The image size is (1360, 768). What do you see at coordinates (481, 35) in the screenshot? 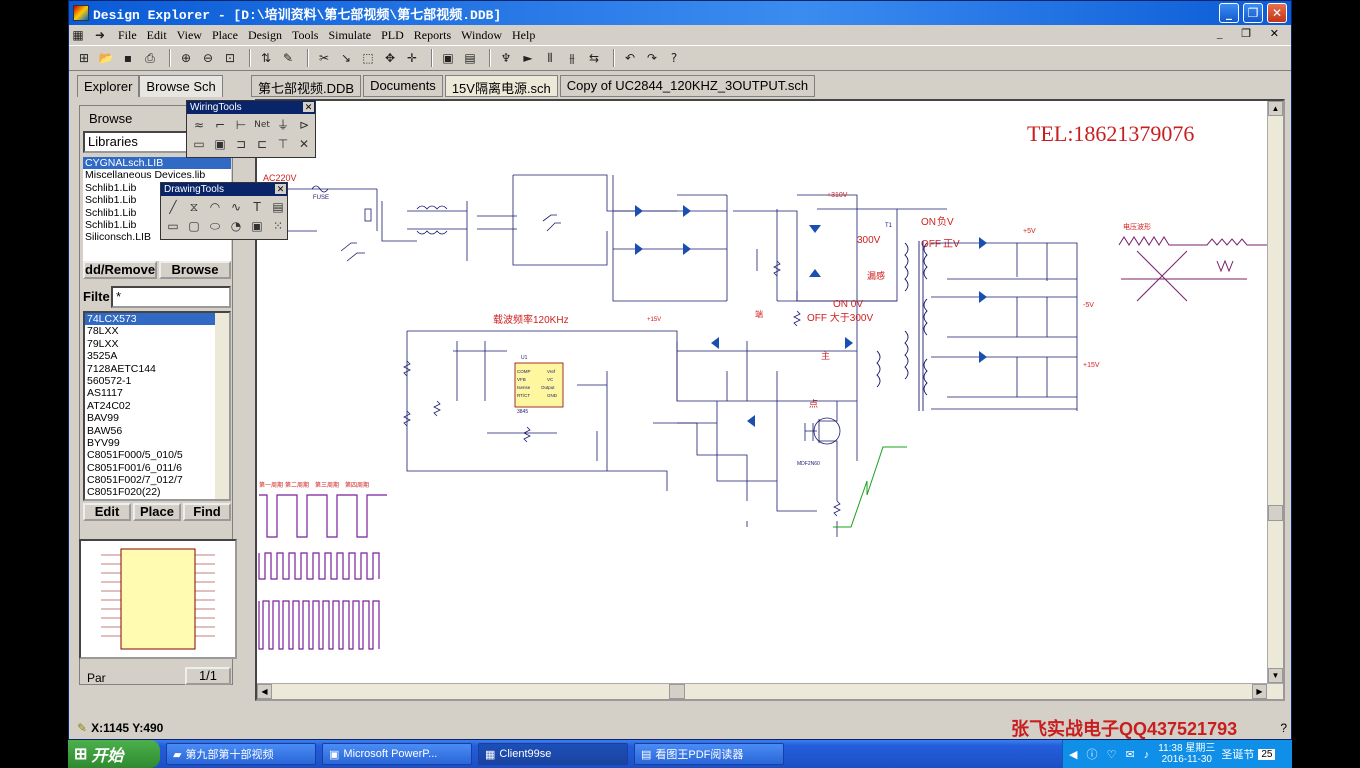
I see `menu-window: Window` at bounding box center [481, 35].